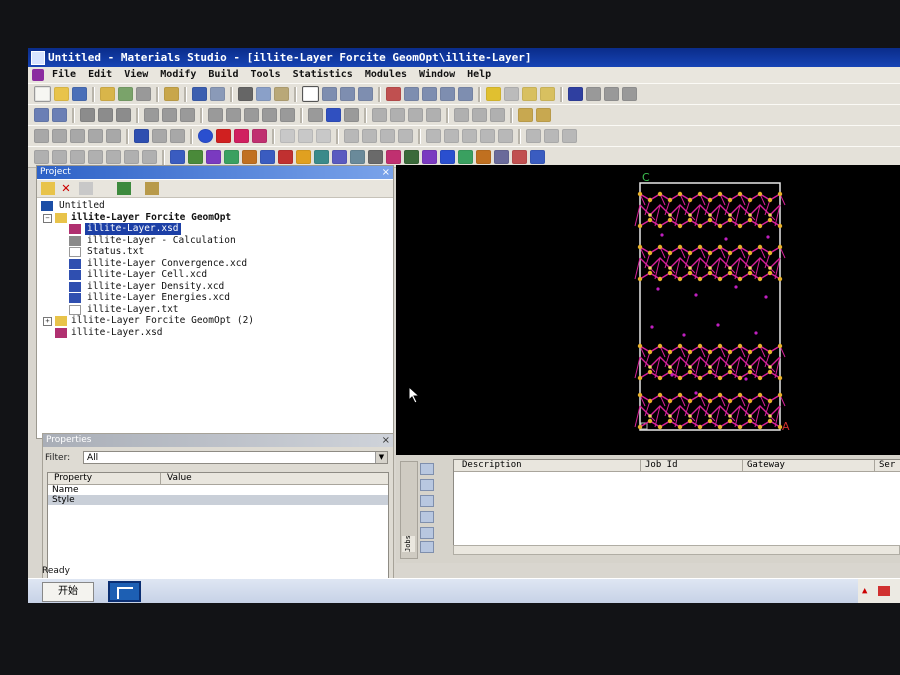 The width and height of the screenshot is (900, 675). Describe the element at coordinates (176, 478) in the screenshot. I see `column-value: Value` at that location.